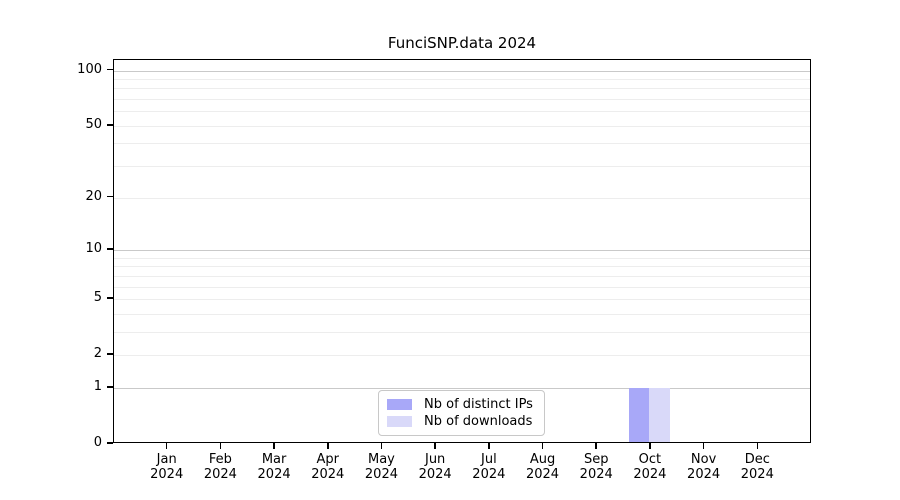 This screenshot has height=500, width=900. Describe the element at coordinates (274, 459) in the screenshot. I see `x-tick-month: Mar` at that location.